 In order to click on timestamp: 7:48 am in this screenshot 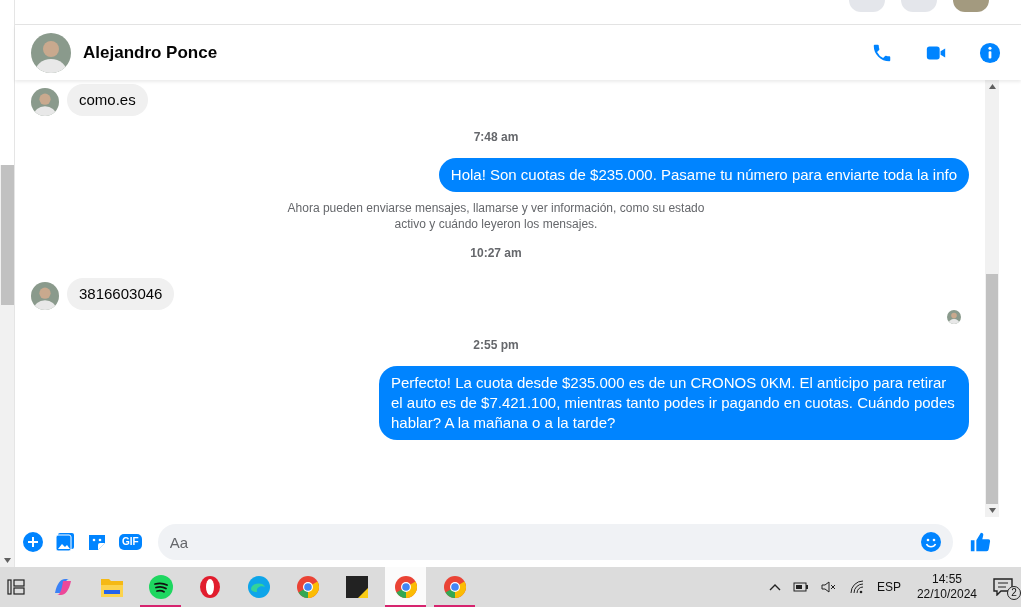, I will do `click(496, 137)`.